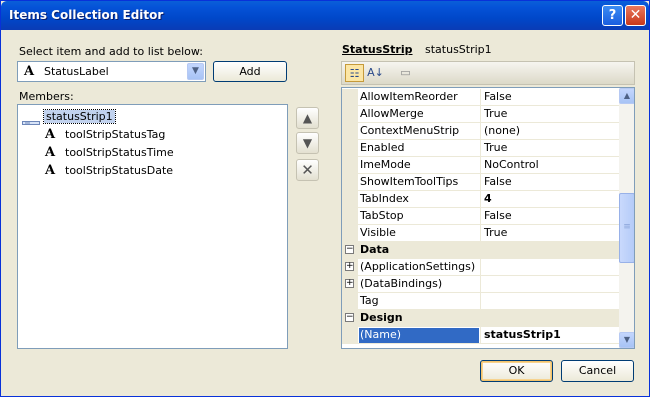 The width and height of the screenshot is (650, 397). I want to click on list-item-label: statusStrip1, so click(79, 116).